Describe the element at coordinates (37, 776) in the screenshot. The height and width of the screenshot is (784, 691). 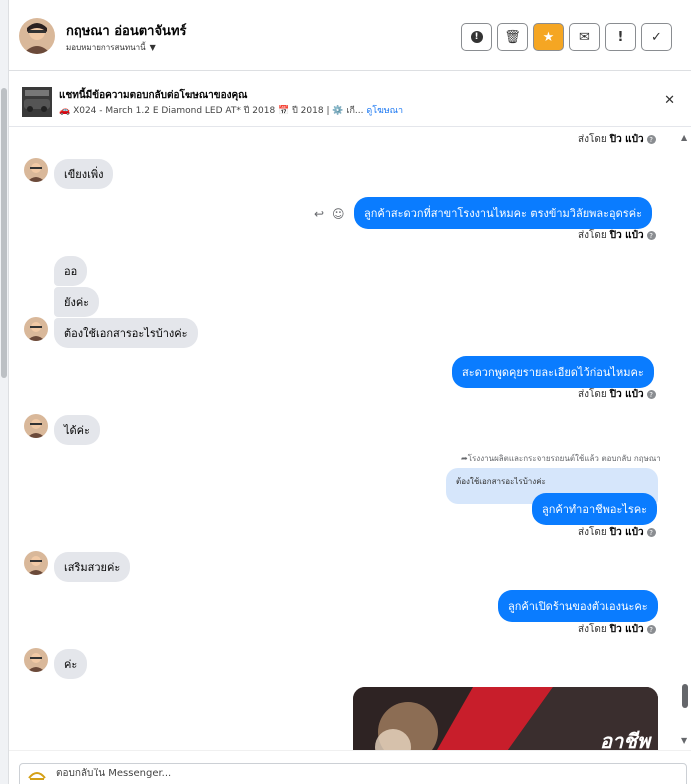
I see `page-logo-icon` at that location.